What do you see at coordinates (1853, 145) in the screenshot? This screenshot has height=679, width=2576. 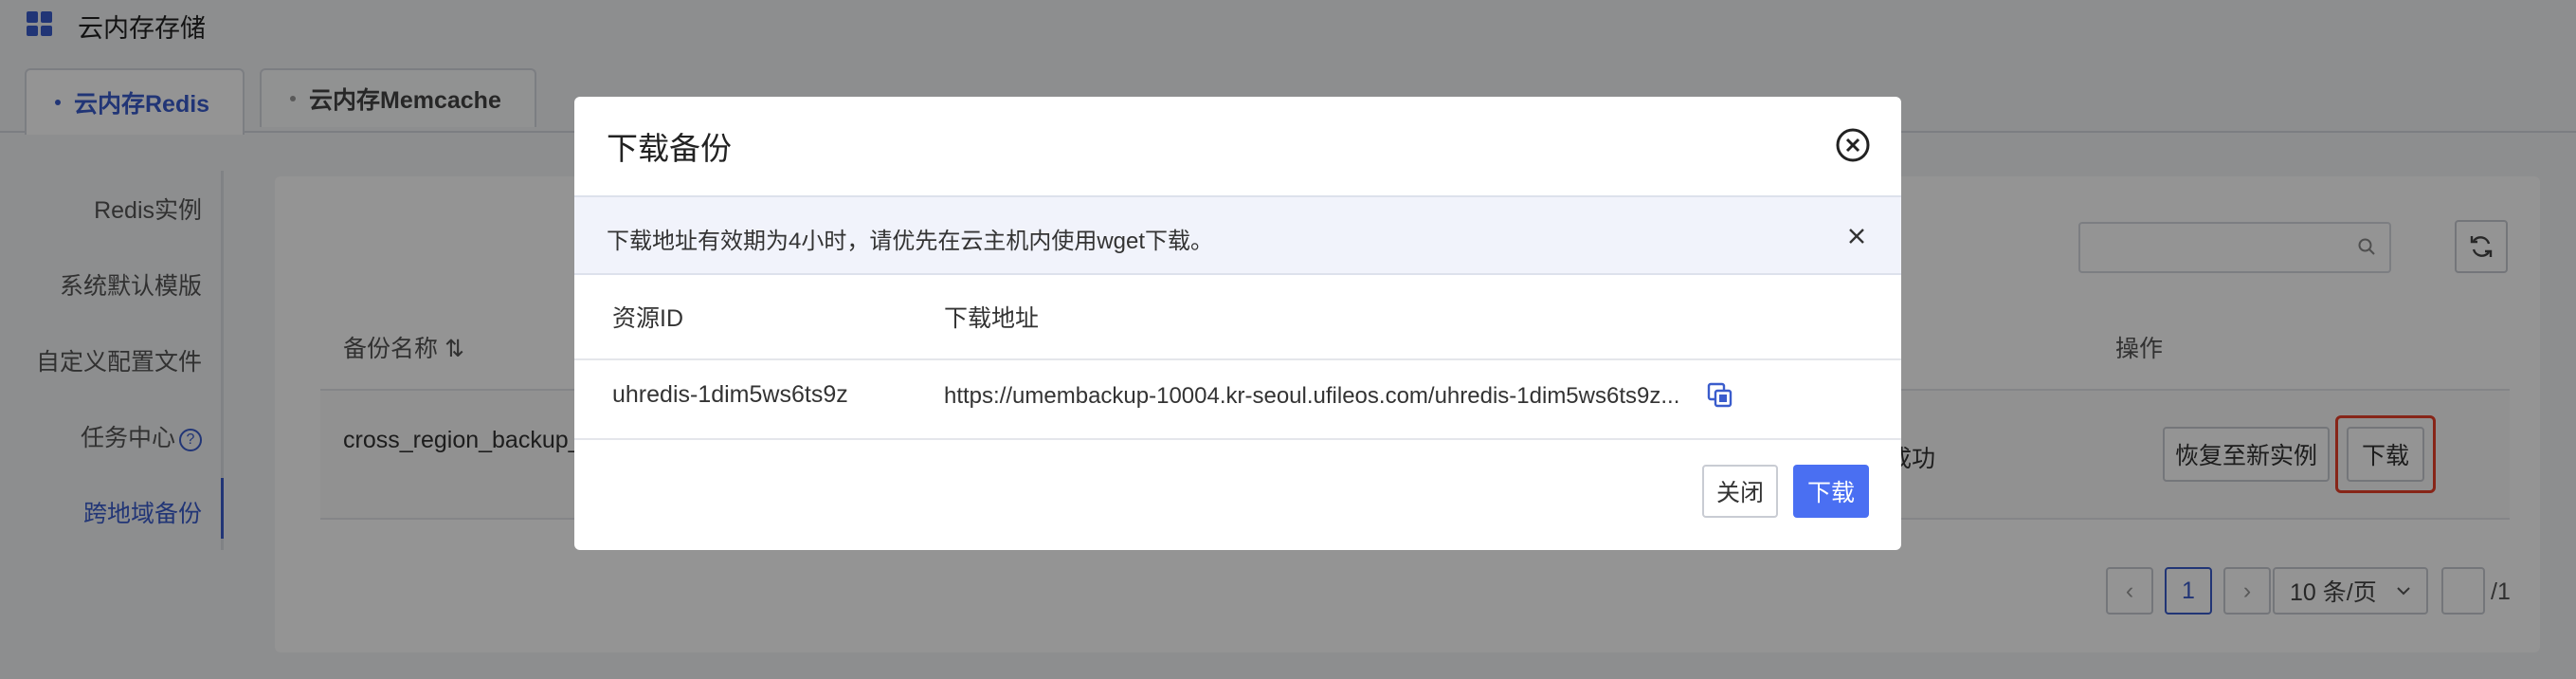 I see `close-icon` at bounding box center [1853, 145].